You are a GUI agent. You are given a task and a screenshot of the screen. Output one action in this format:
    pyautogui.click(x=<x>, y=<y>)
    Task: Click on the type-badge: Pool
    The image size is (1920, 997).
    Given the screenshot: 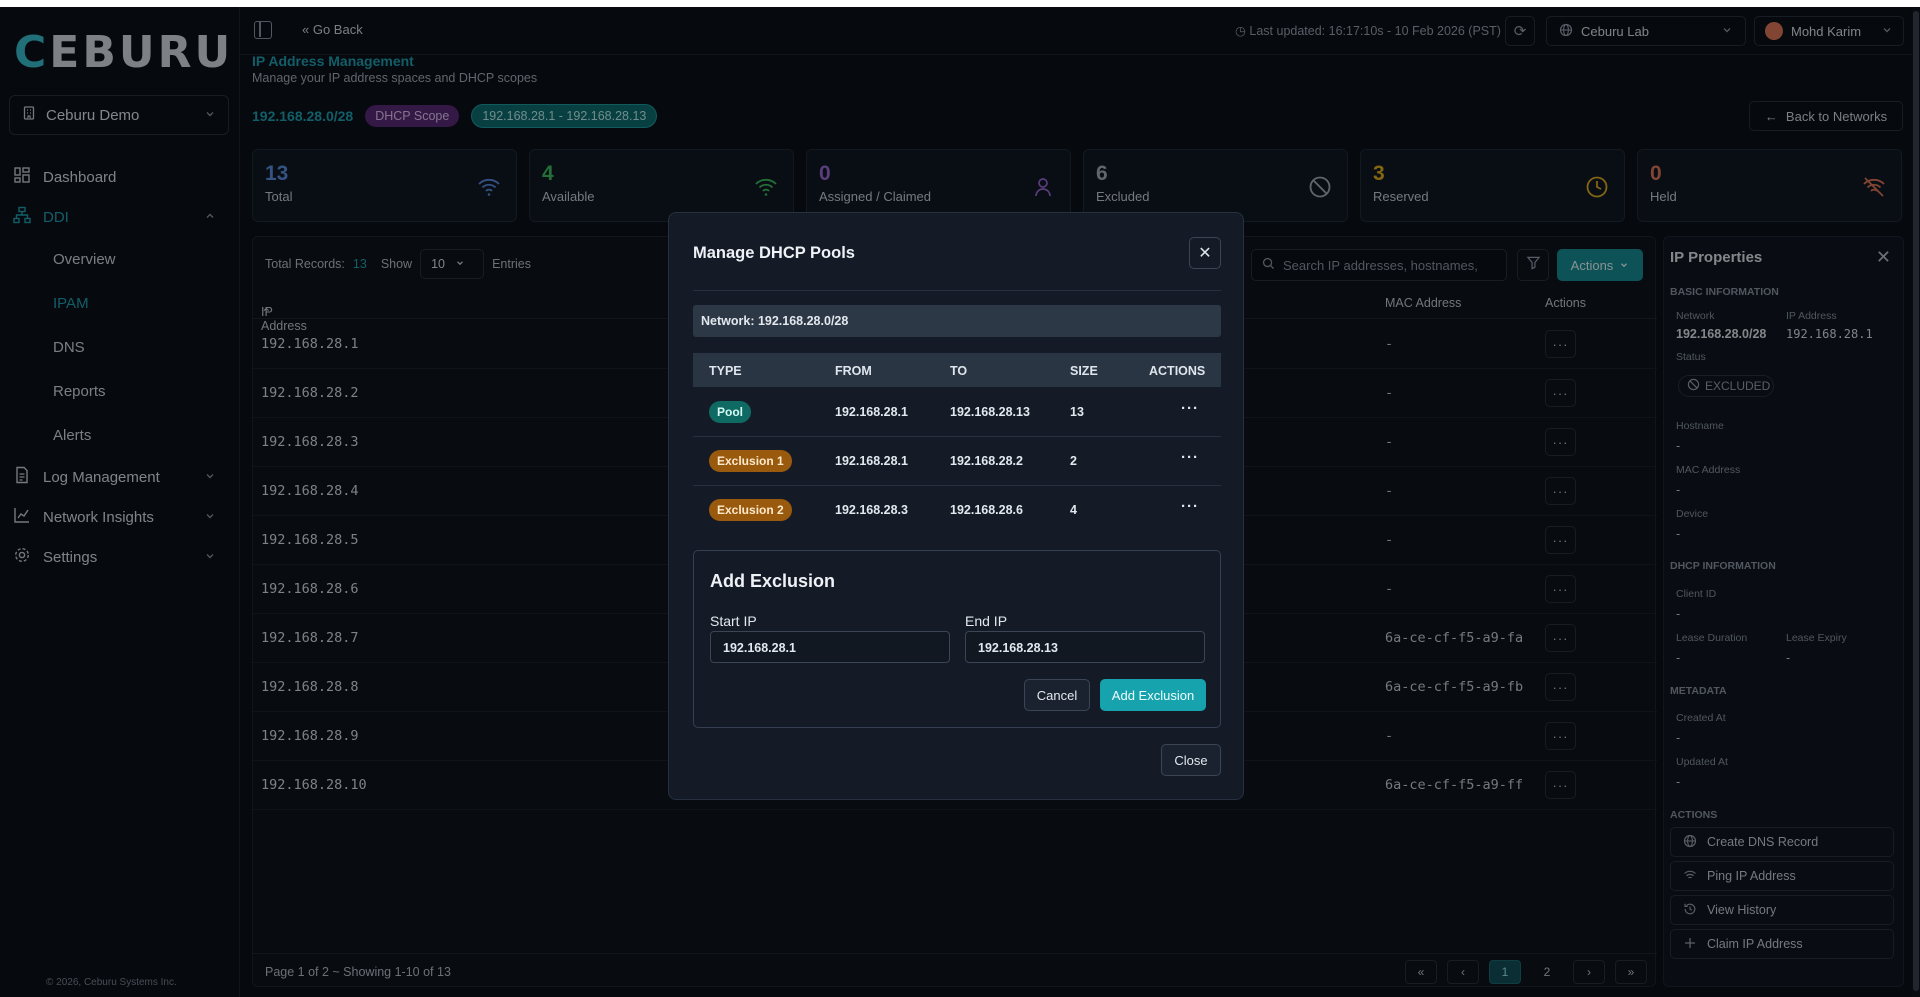 What is the action you would take?
    pyautogui.click(x=730, y=412)
    